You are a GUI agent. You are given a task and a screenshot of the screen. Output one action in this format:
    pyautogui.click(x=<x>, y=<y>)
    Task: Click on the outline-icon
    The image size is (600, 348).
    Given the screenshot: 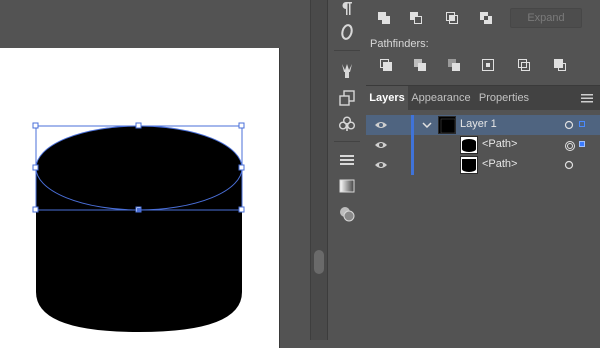 What is the action you would take?
    pyautogui.click(x=524, y=65)
    